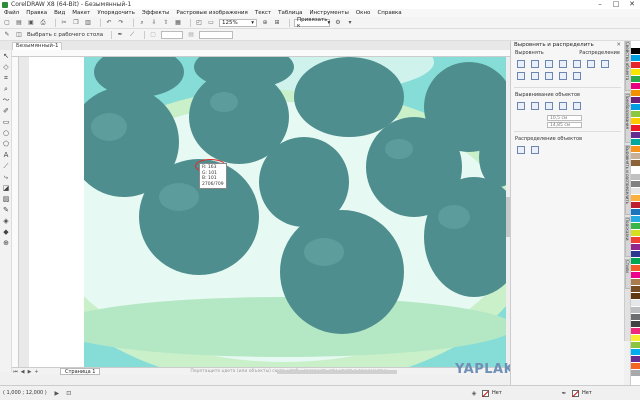 This screenshot has height=400, width=640. Describe the element at coordinates (80, 371) in the screenshot. I see `page-tab: Страница 1` at that location.